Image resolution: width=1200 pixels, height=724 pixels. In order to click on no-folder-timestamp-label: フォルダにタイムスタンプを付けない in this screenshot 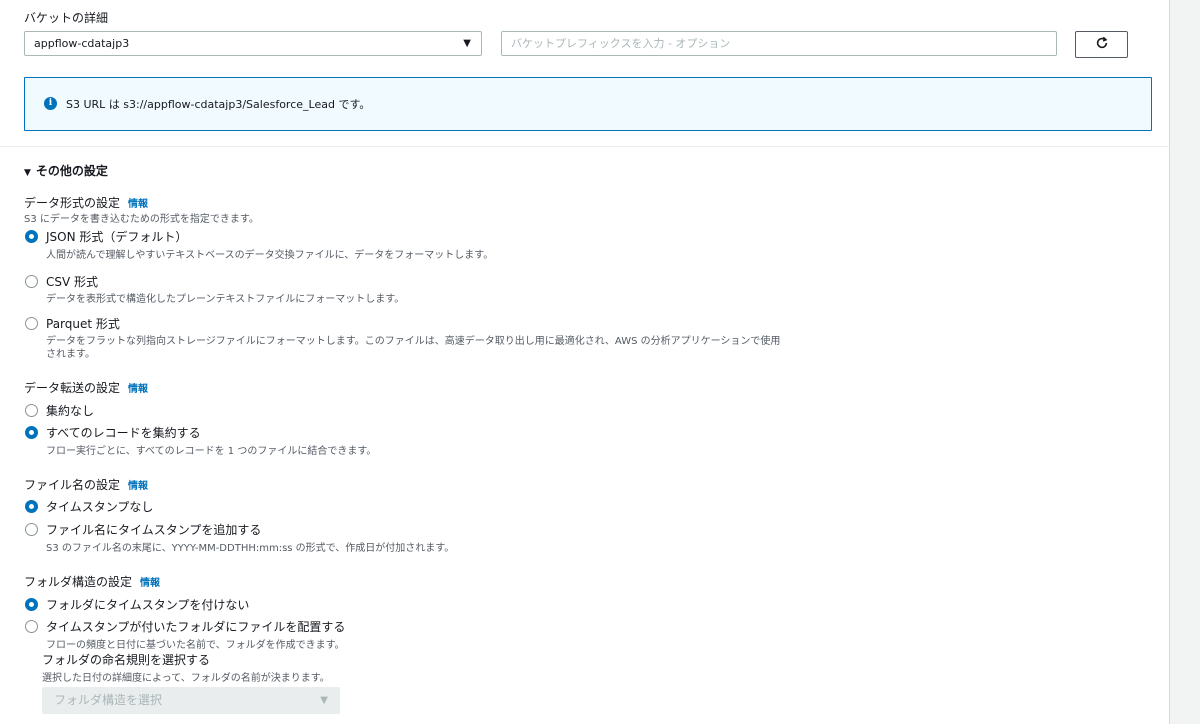, I will do `click(148, 605)`.